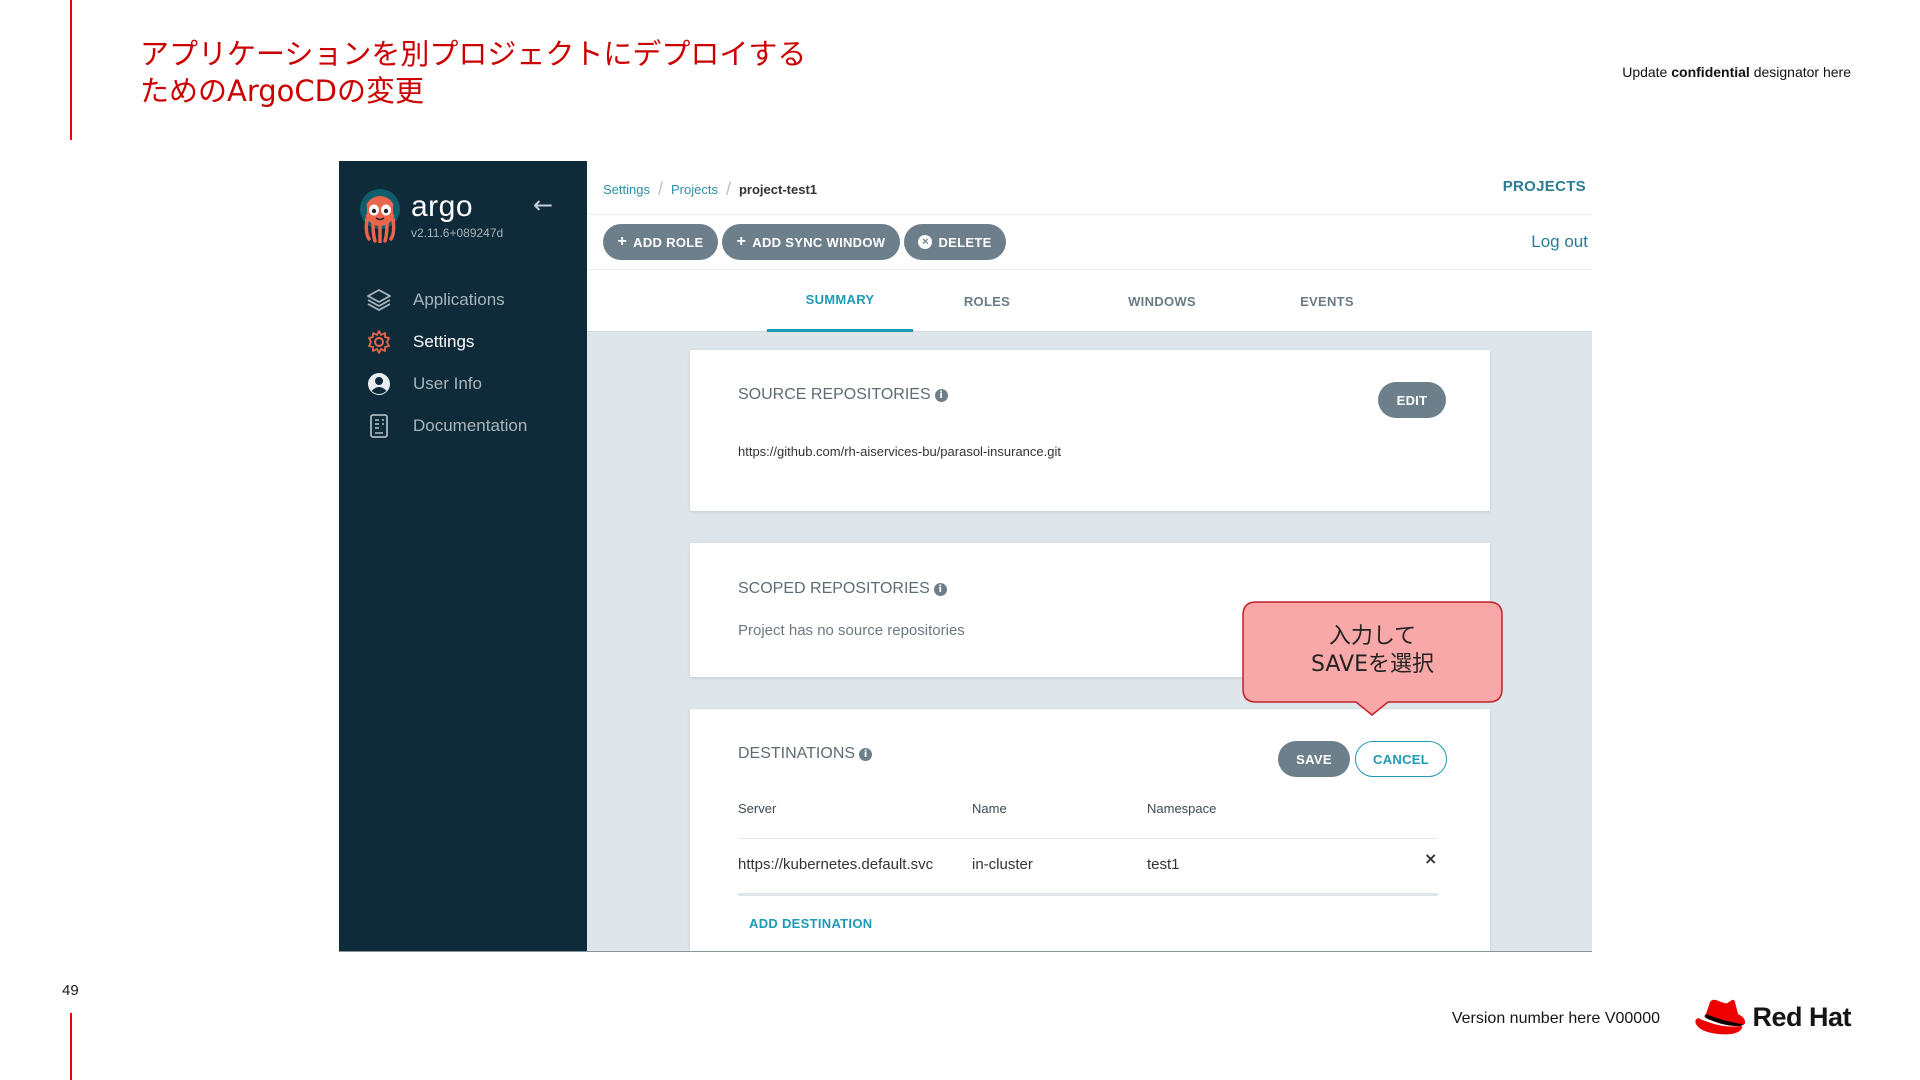 The height and width of the screenshot is (1080, 1920). I want to click on table-bottom-border, so click(1088, 894).